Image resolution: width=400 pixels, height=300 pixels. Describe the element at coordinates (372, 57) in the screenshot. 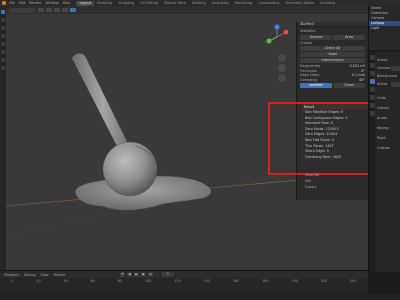

I see `tool-tab-icon` at that location.